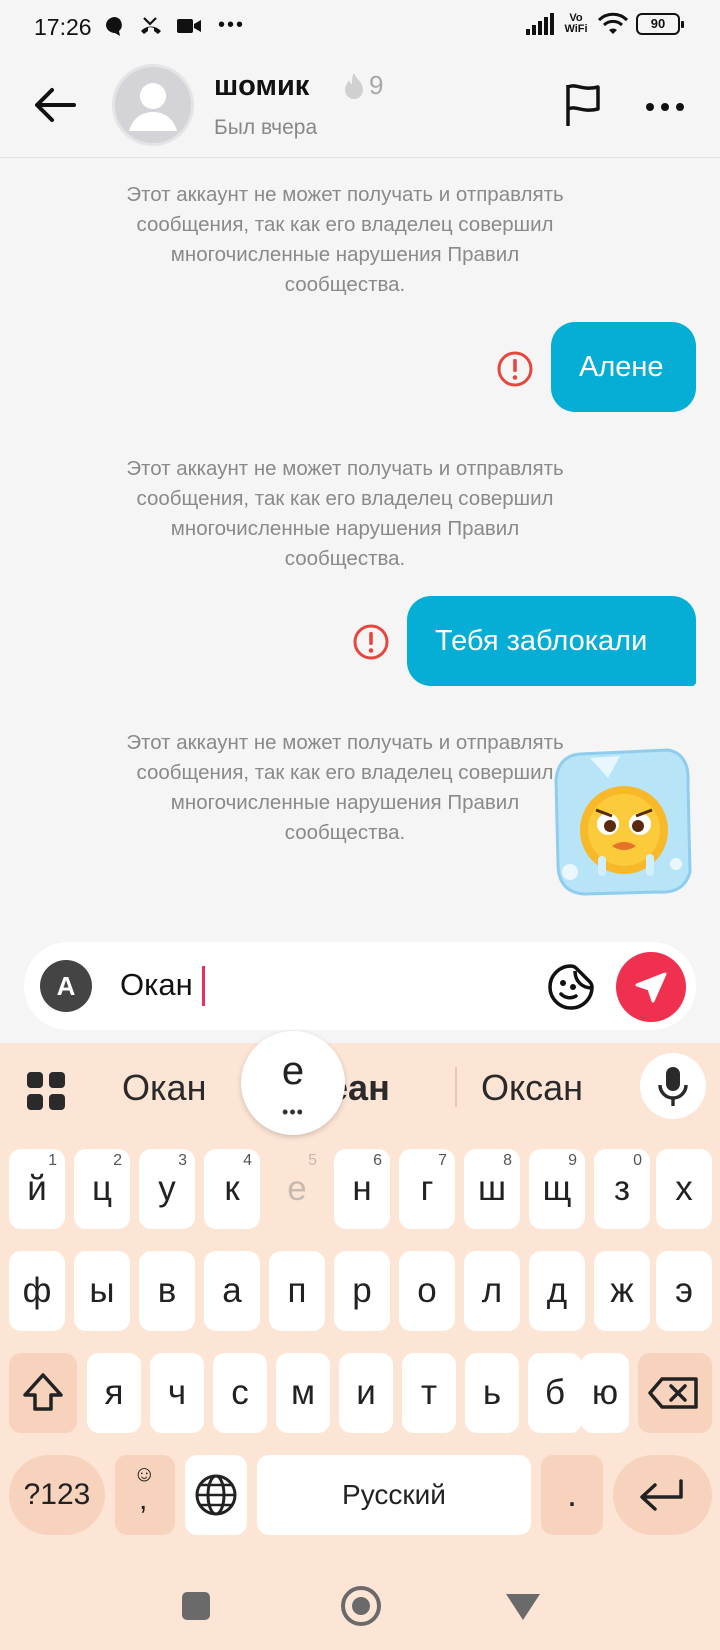 The image size is (720, 1650). What do you see at coordinates (572, 1495) in the screenshot?
I see `period-key: .` at bounding box center [572, 1495].